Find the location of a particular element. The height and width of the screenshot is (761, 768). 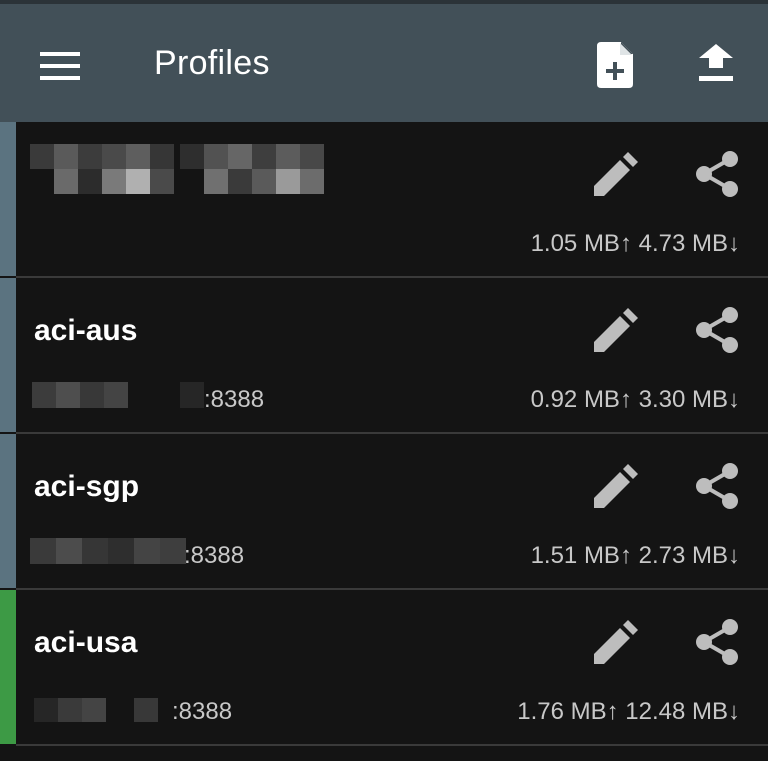

profile-name: aci-aus is located at coordinates (86, 330).